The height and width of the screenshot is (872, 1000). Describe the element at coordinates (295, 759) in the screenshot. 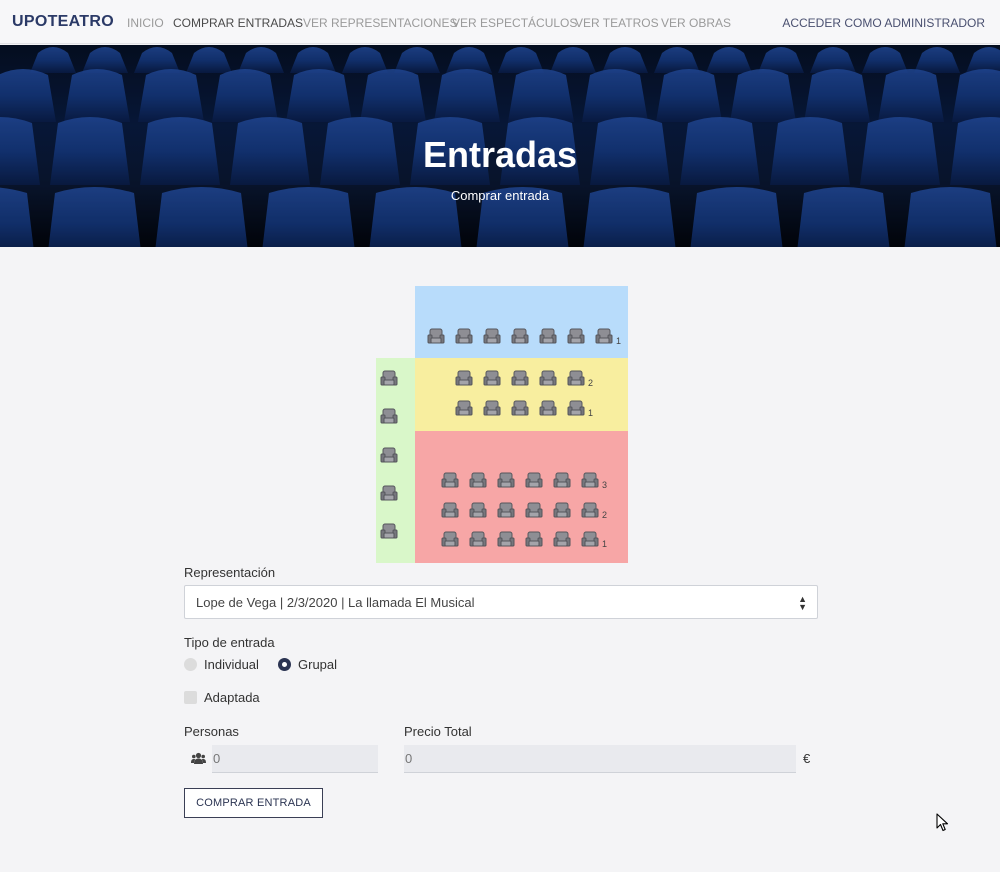

I see `personas-input` at that location.